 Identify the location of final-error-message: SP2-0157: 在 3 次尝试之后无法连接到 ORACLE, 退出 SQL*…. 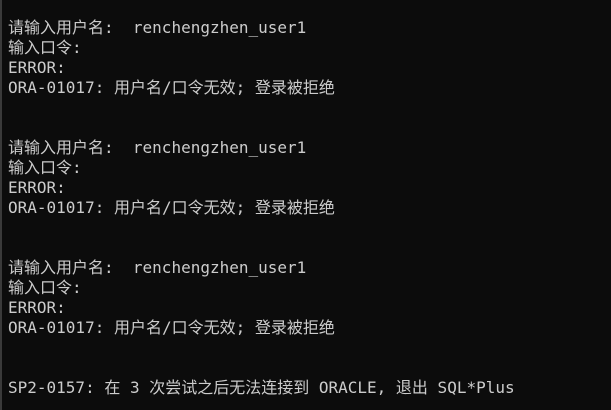
(261, 387).